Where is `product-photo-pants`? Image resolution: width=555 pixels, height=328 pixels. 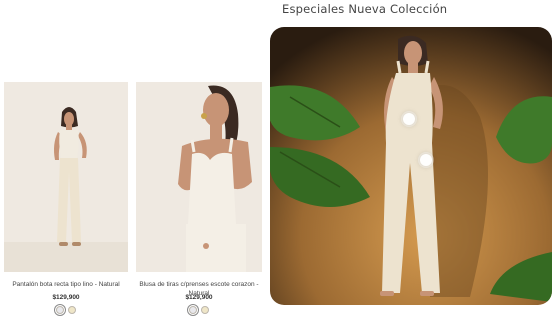 product-photo-pants is located at coordinates (66, 177).